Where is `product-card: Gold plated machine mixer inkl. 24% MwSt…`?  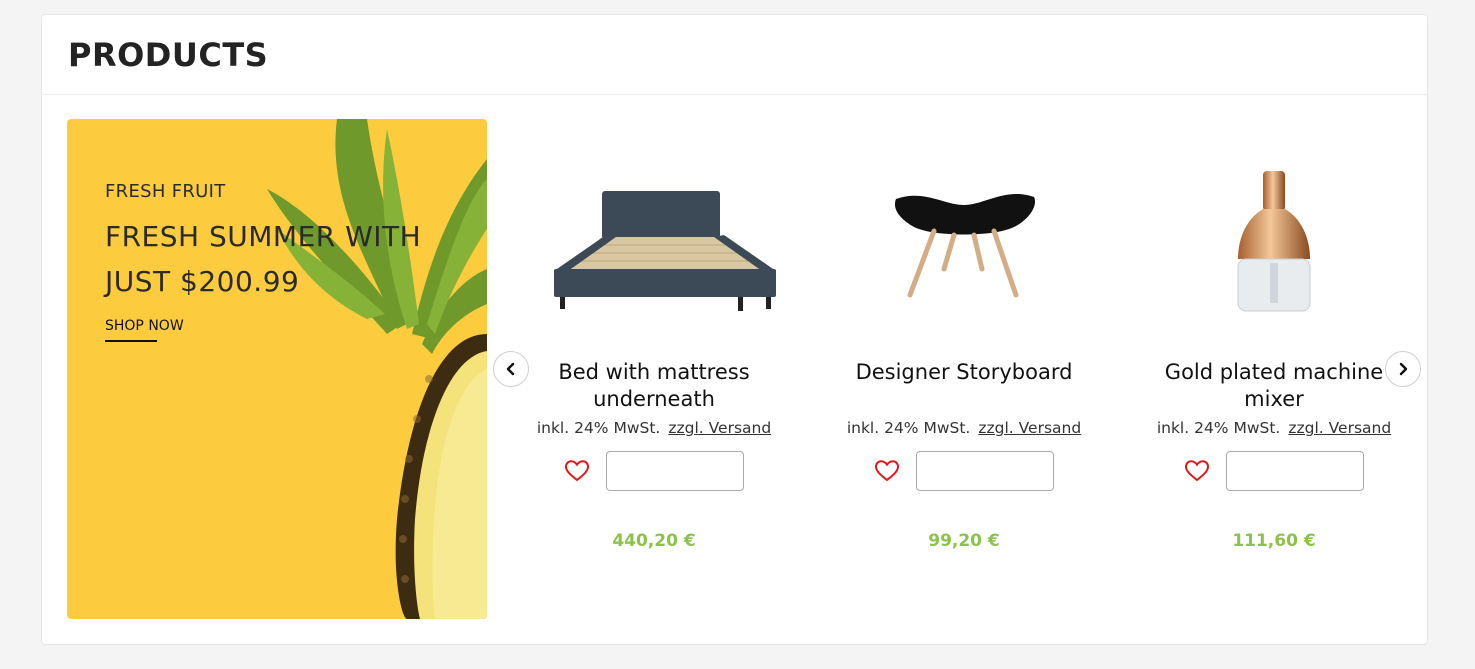
product-card: Gold plated machine mixer inkl. 24% MwSt… is located at coordinates (1274, 369).